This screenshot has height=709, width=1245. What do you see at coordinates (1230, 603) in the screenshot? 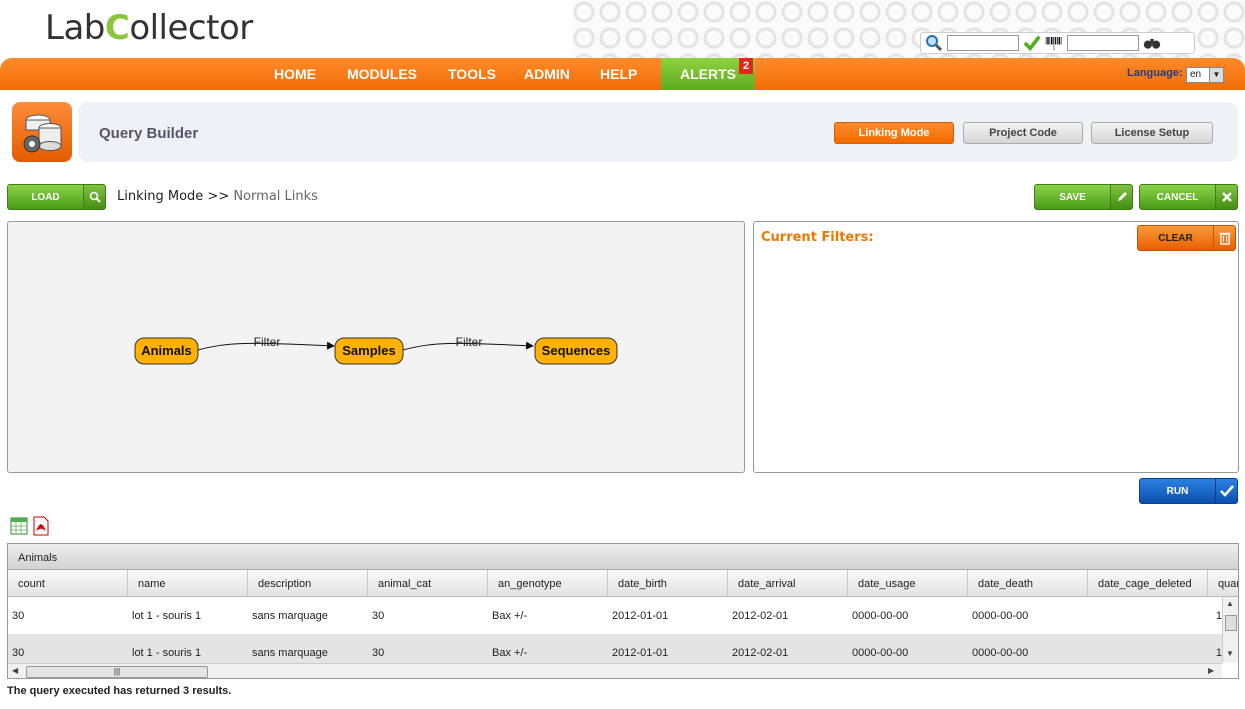
I see `scroll-up-icon: ▲` at bounding box center [1230, 603].